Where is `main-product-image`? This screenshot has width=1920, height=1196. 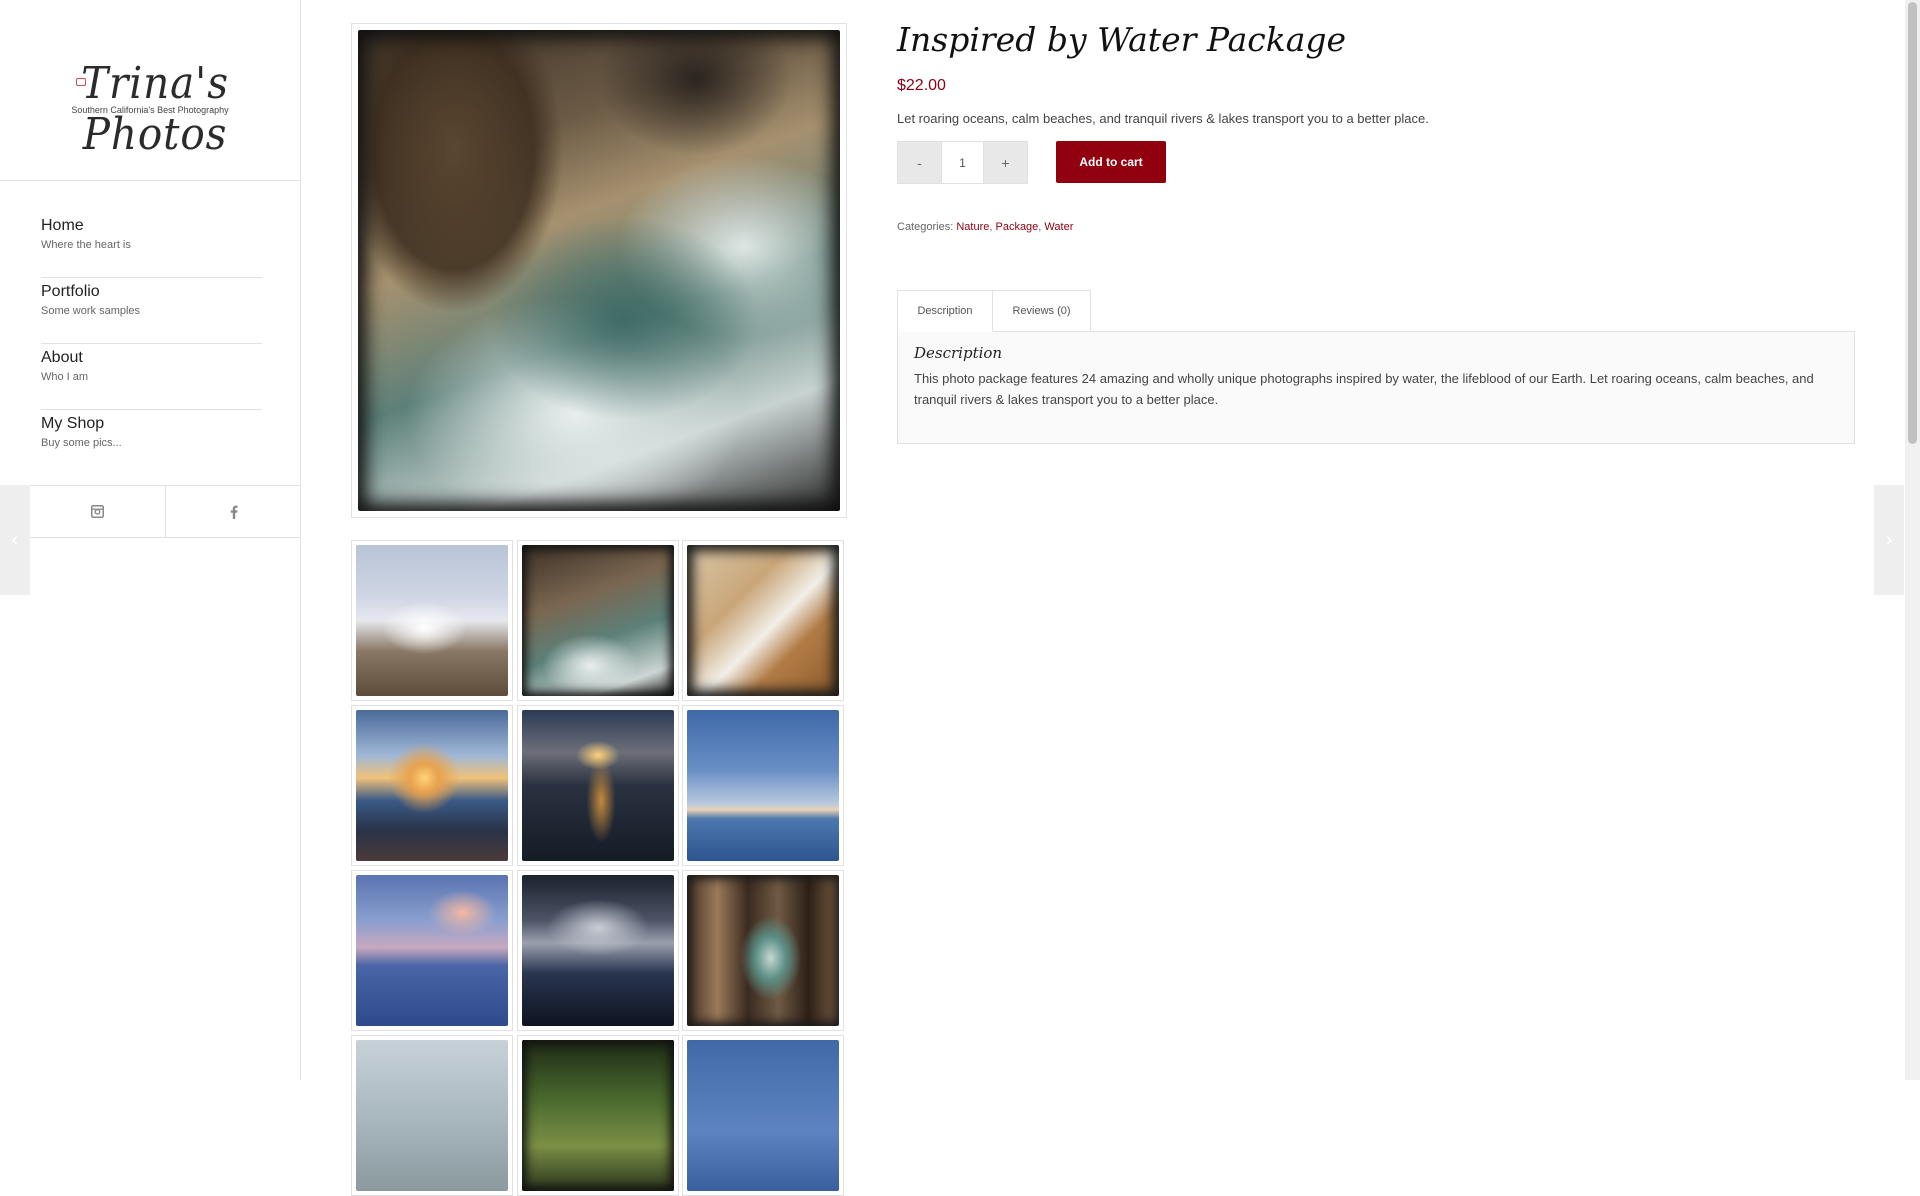 main-product-image is located at coordinates (599, 270).